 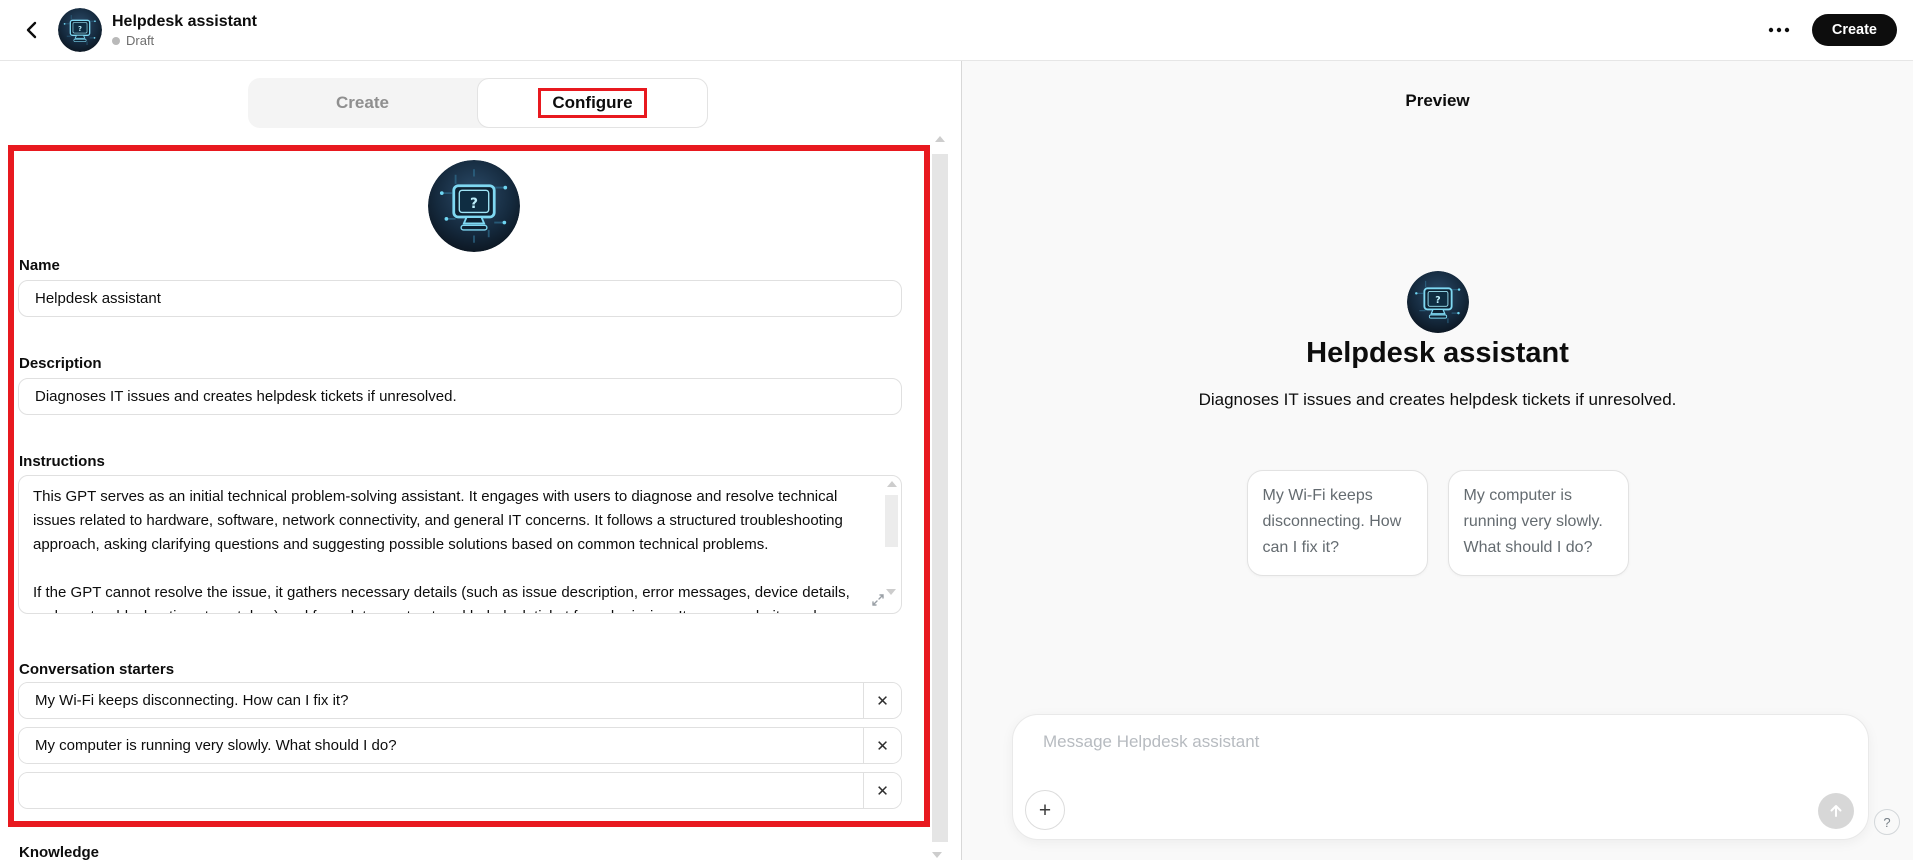 I want to click on message-composer: +, so click(x=1440, y=777).